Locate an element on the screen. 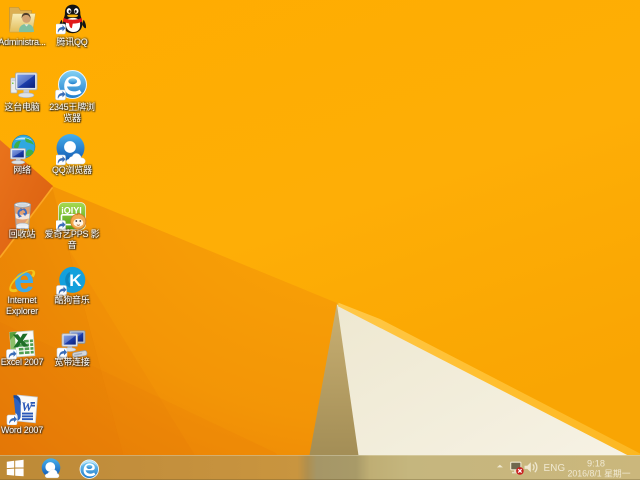  svg-text: K is located at coordinates (75, 280).